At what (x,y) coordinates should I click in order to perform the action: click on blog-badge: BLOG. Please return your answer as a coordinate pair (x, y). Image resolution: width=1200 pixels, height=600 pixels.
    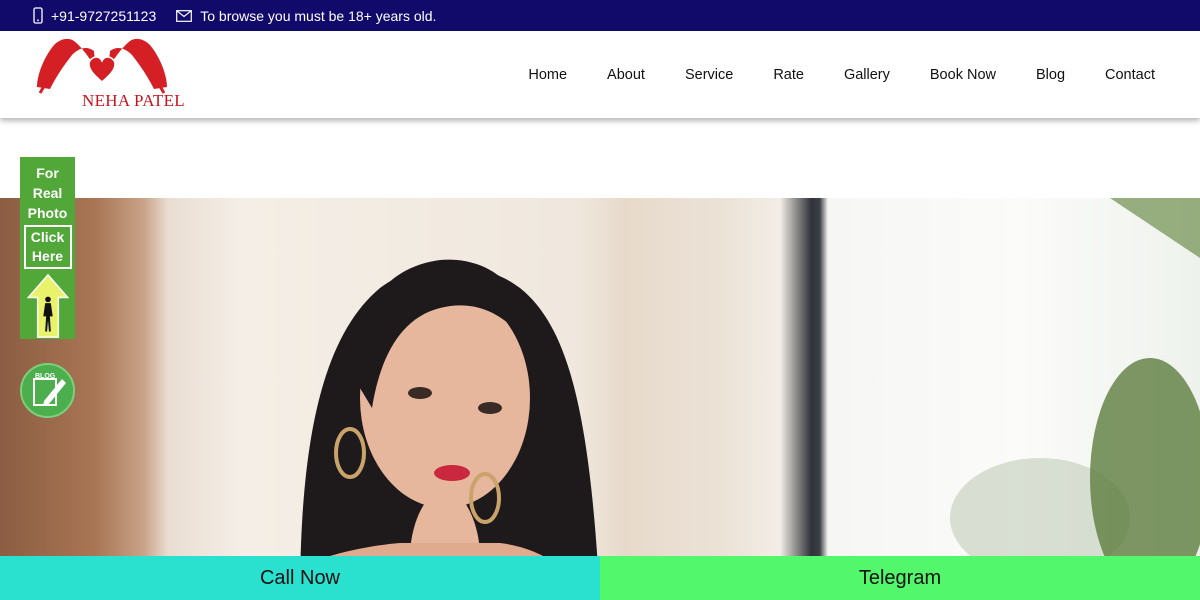
    Looking at the image, I should click on (47, 390).